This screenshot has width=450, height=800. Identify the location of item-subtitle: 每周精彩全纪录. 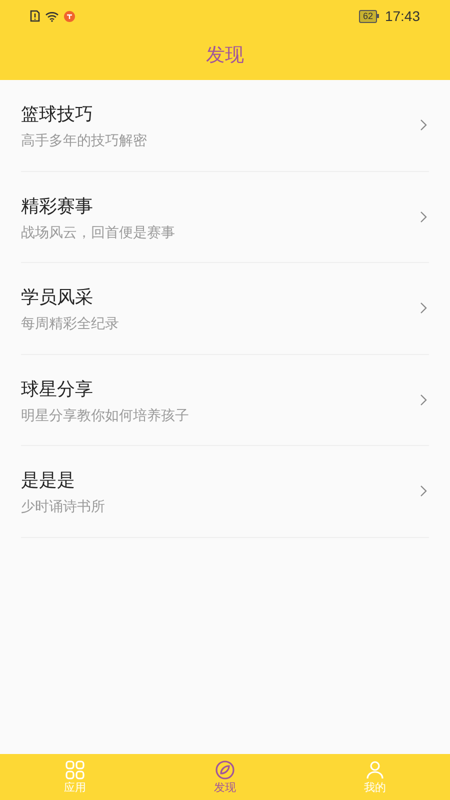
(70, 324).